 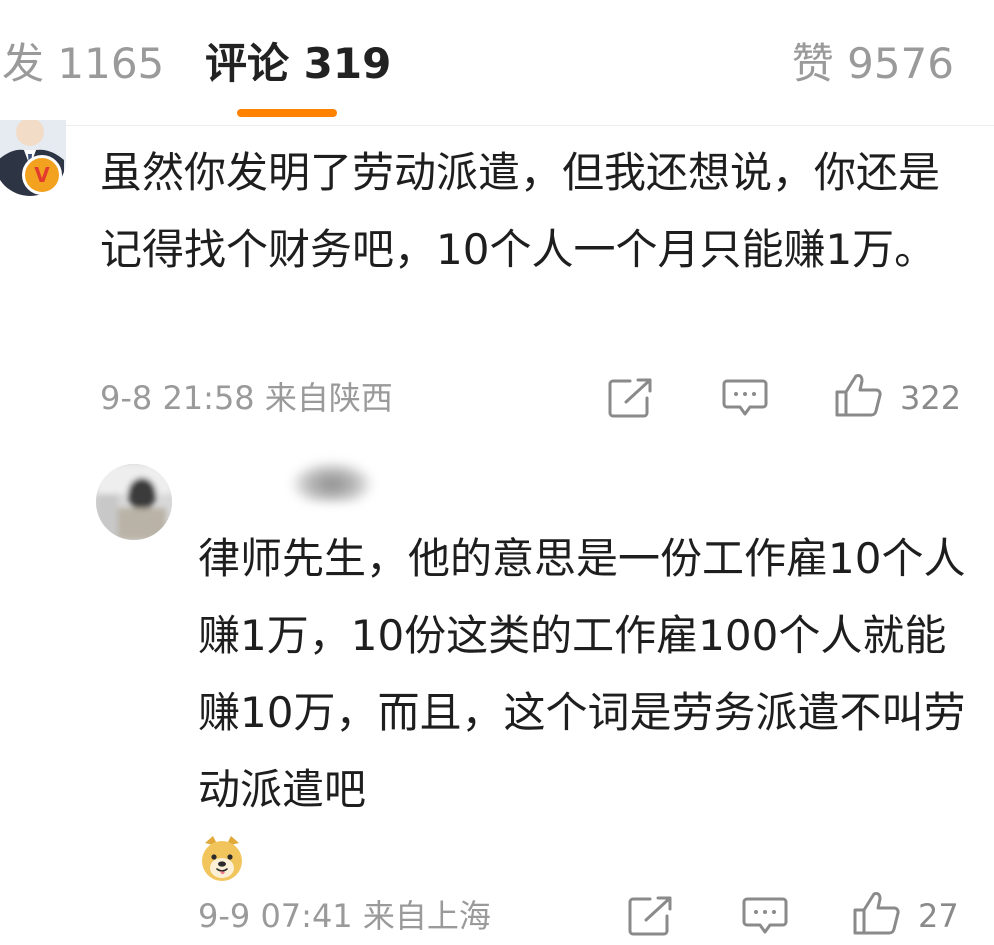 I want to click on tab-reposts: 发 1165, so click(x=83, y=64).